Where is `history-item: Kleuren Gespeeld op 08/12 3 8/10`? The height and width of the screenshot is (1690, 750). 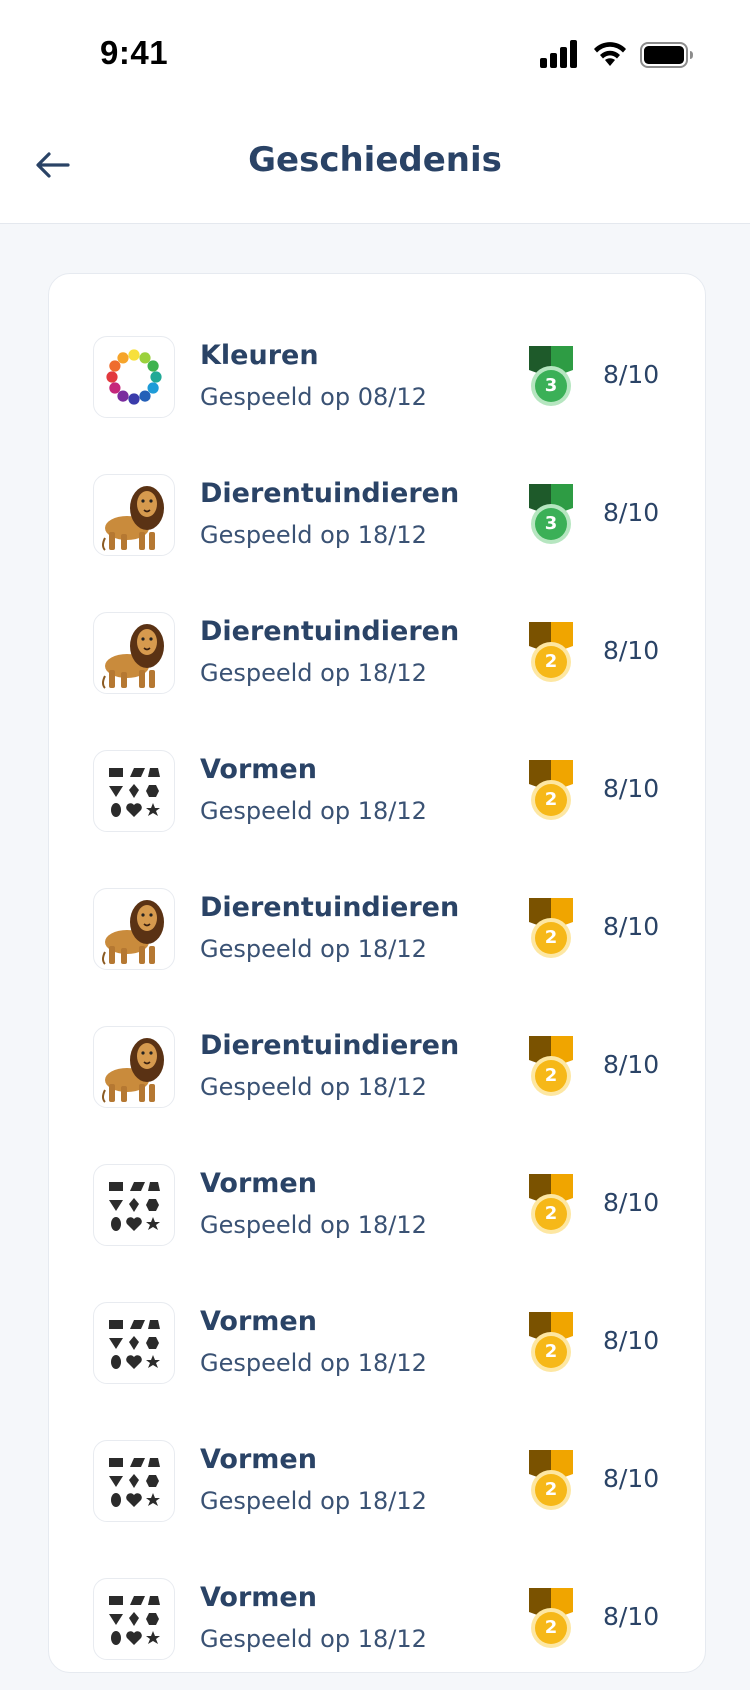 history-item: Kleuren Gespeeld op 08/12 3 8/10 is located at coordinates (378, 379).